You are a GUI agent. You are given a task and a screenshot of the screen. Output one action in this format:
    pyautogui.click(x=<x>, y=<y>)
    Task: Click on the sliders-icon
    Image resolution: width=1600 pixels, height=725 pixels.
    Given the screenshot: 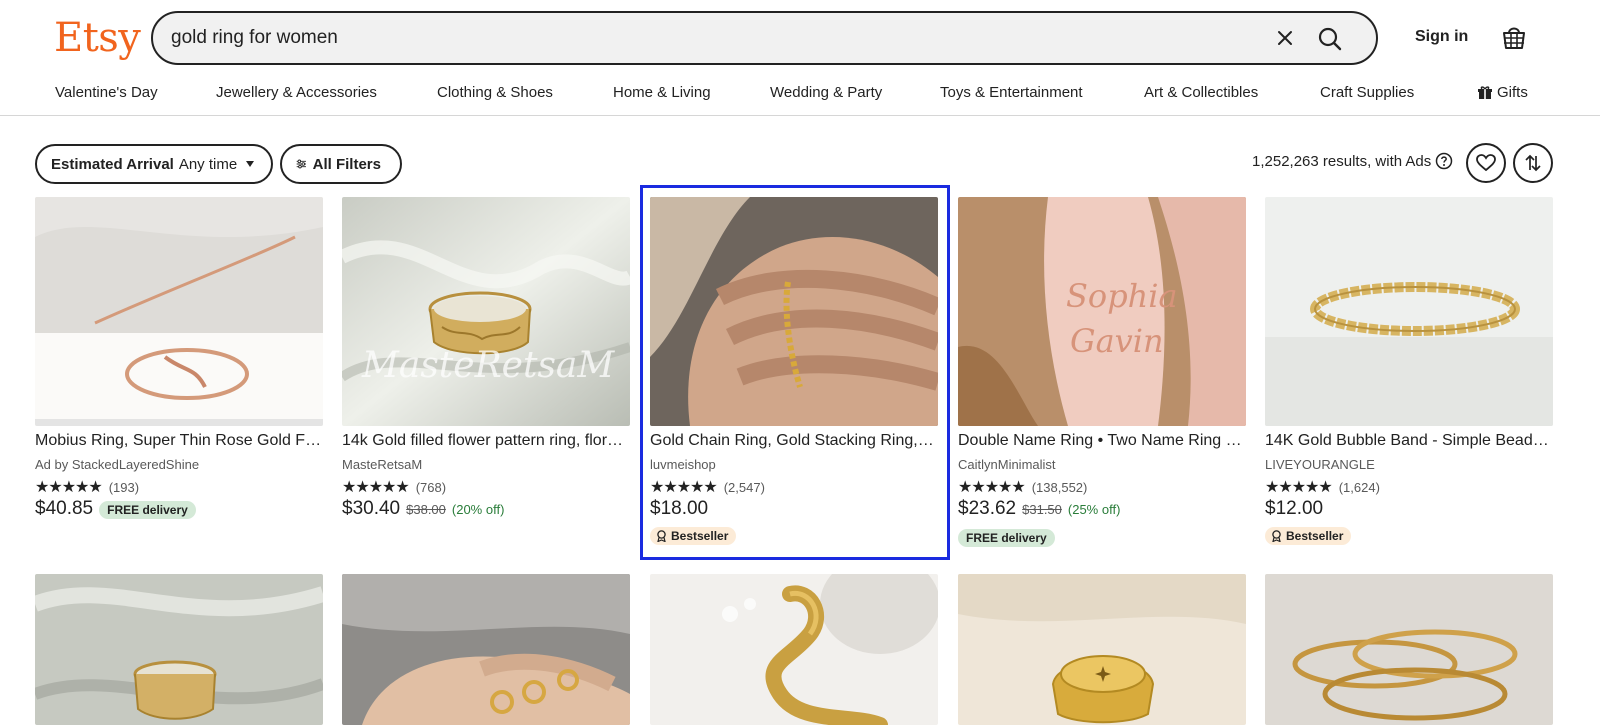 What is the action you would take?
    pyautogui.click(x=301, y=164)
    